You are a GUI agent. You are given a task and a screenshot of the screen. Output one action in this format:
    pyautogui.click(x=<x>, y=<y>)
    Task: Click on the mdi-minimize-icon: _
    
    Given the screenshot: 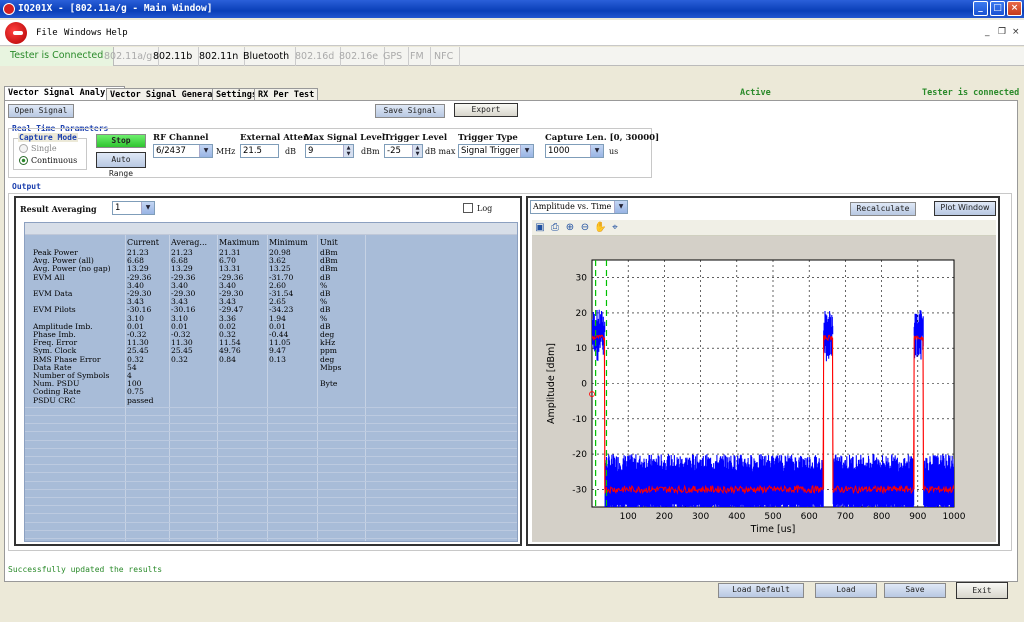 What is the action you would take?
    pyautogui.click(x=987, y=32)
    